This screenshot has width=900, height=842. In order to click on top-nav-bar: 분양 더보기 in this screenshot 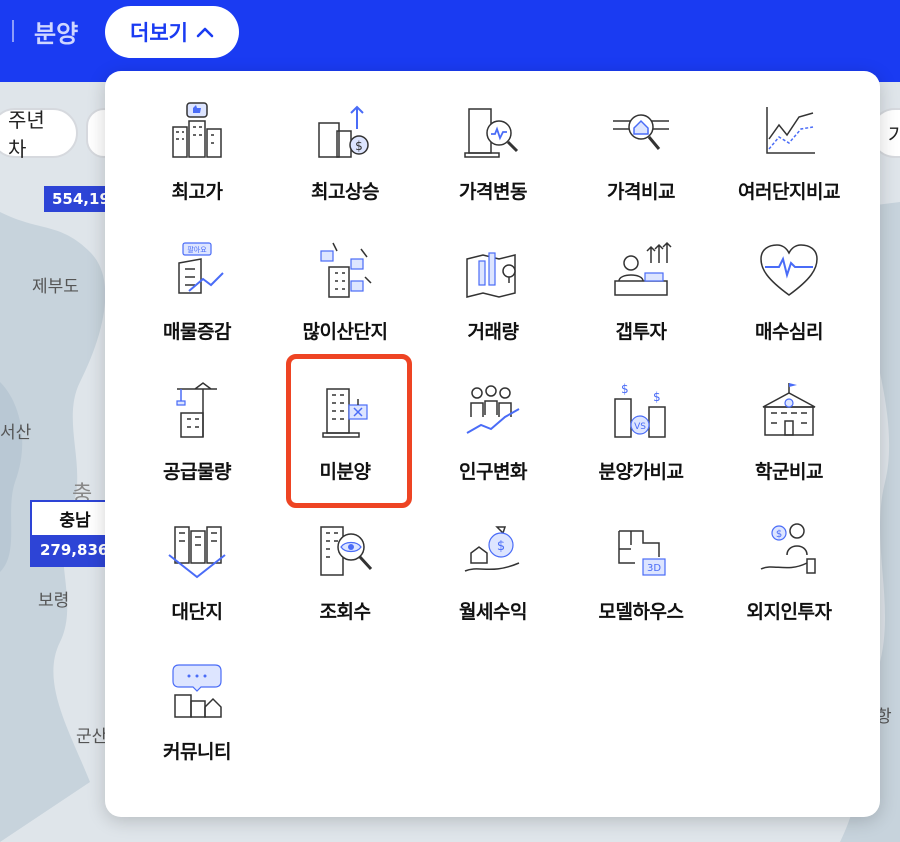, I will do `click(450, 41)`.